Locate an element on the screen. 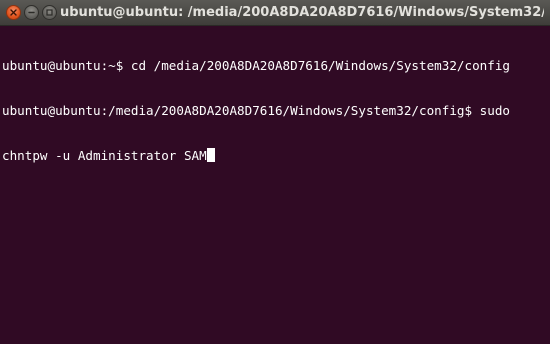  close-icon is located at coordinates (13, 12).